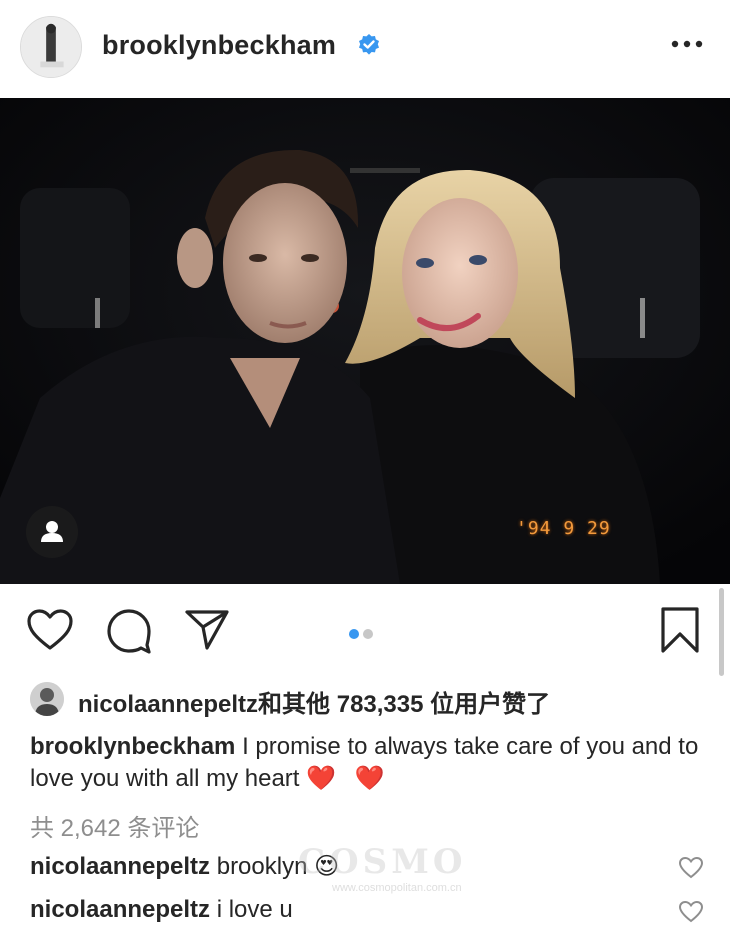 The height and width of the screenshot is (929, 730). I want to click on user-tag-icon, so click(52, 531).